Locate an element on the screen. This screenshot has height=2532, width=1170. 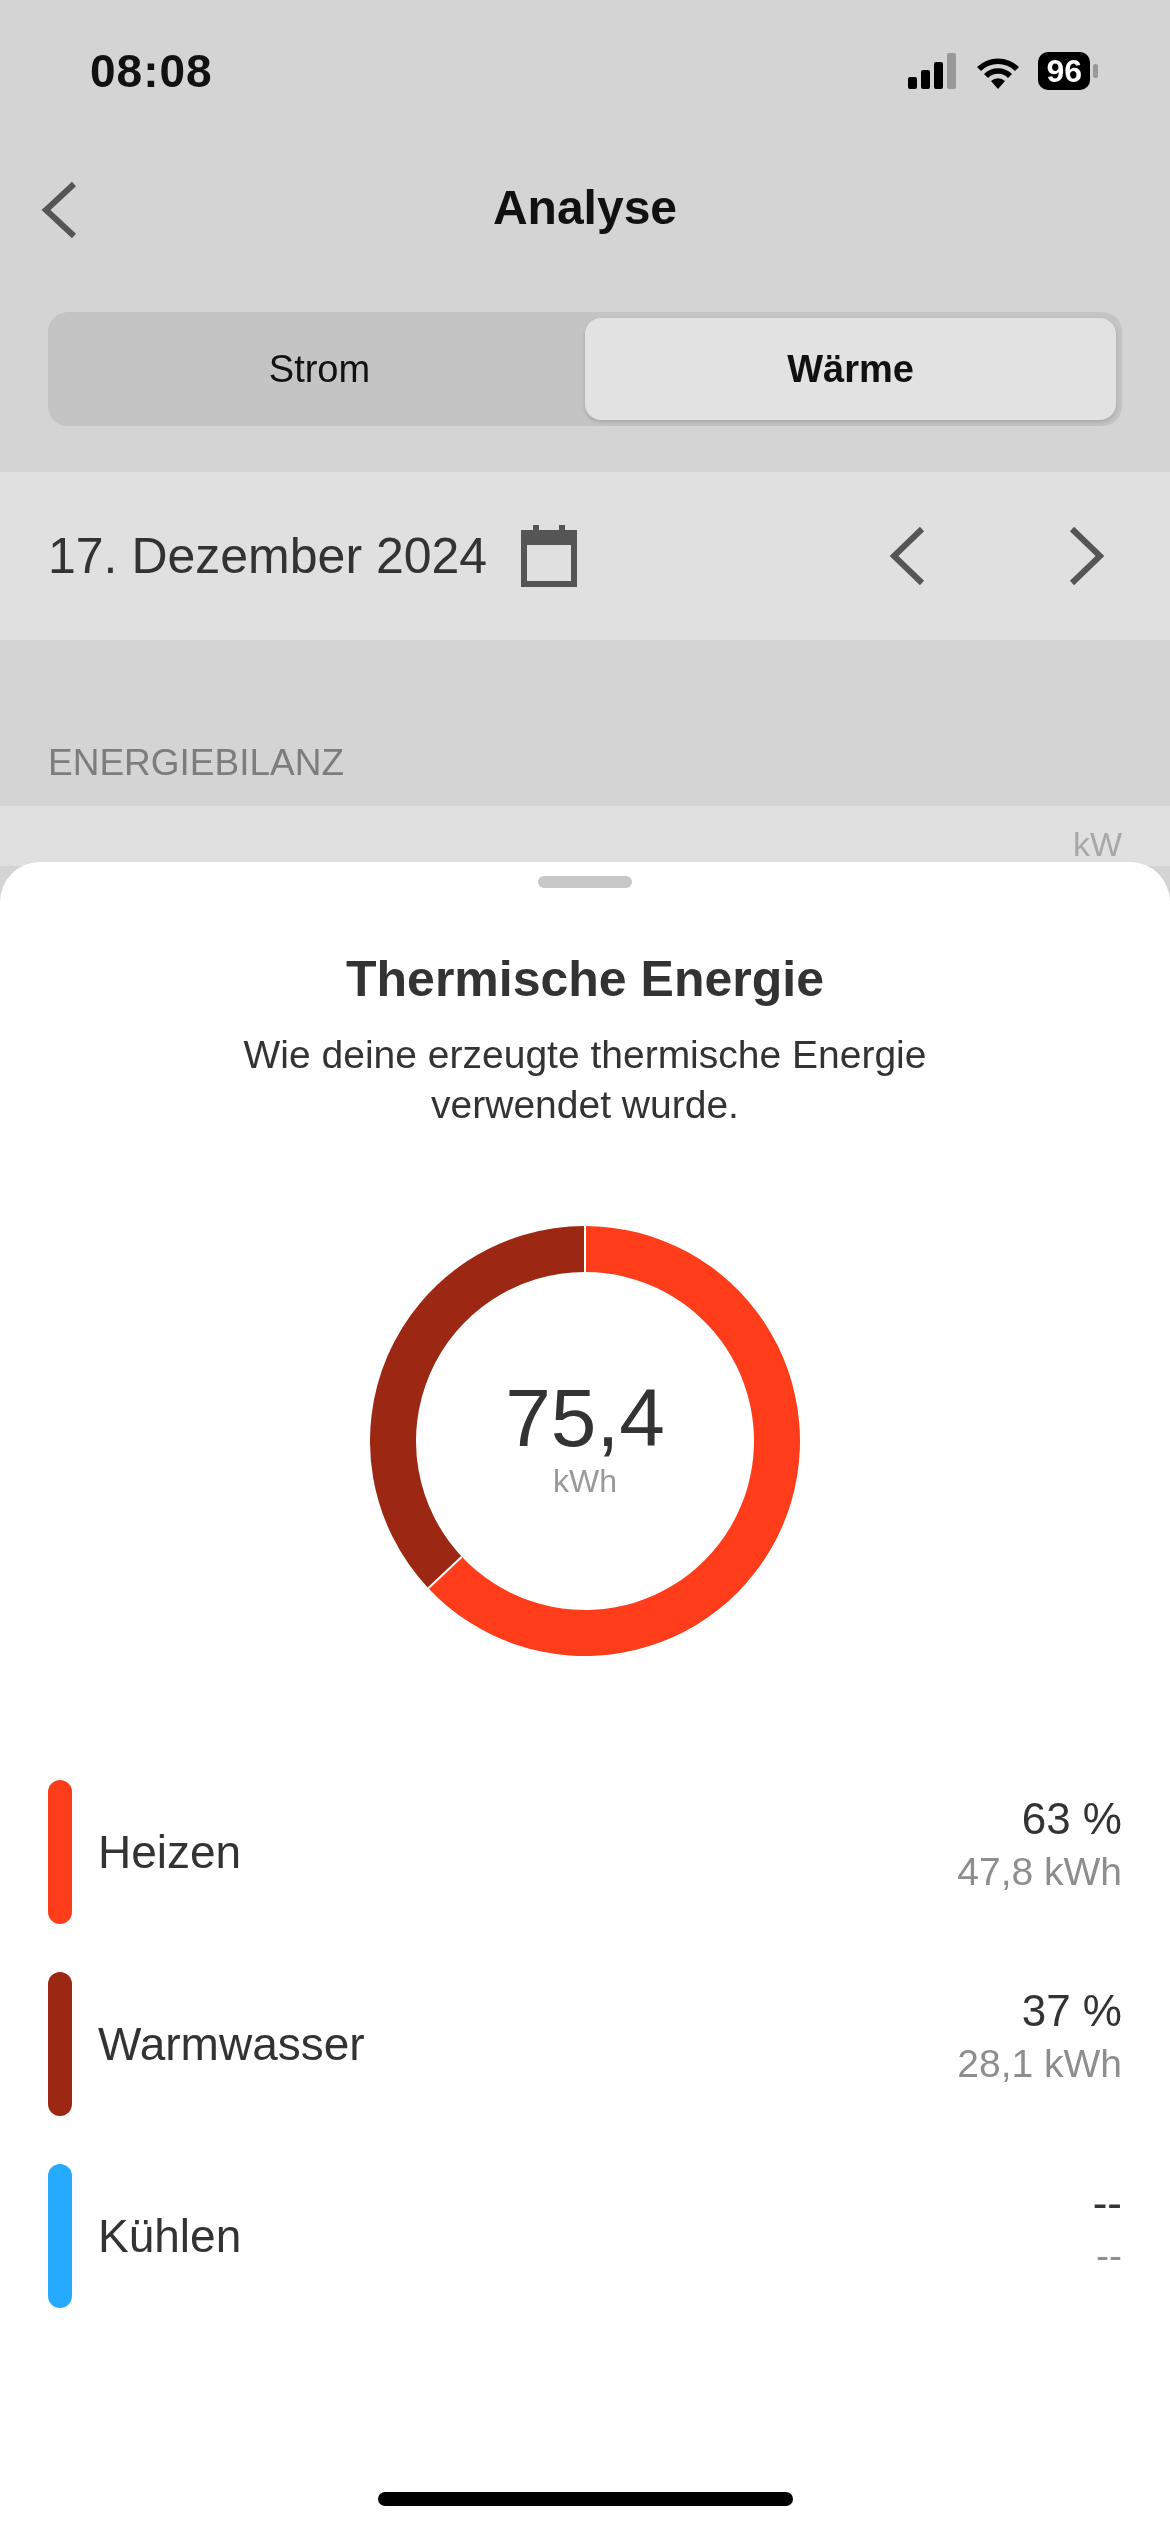
legend-amount: 47,8 kWh is located at coordinates (1039, 1872).